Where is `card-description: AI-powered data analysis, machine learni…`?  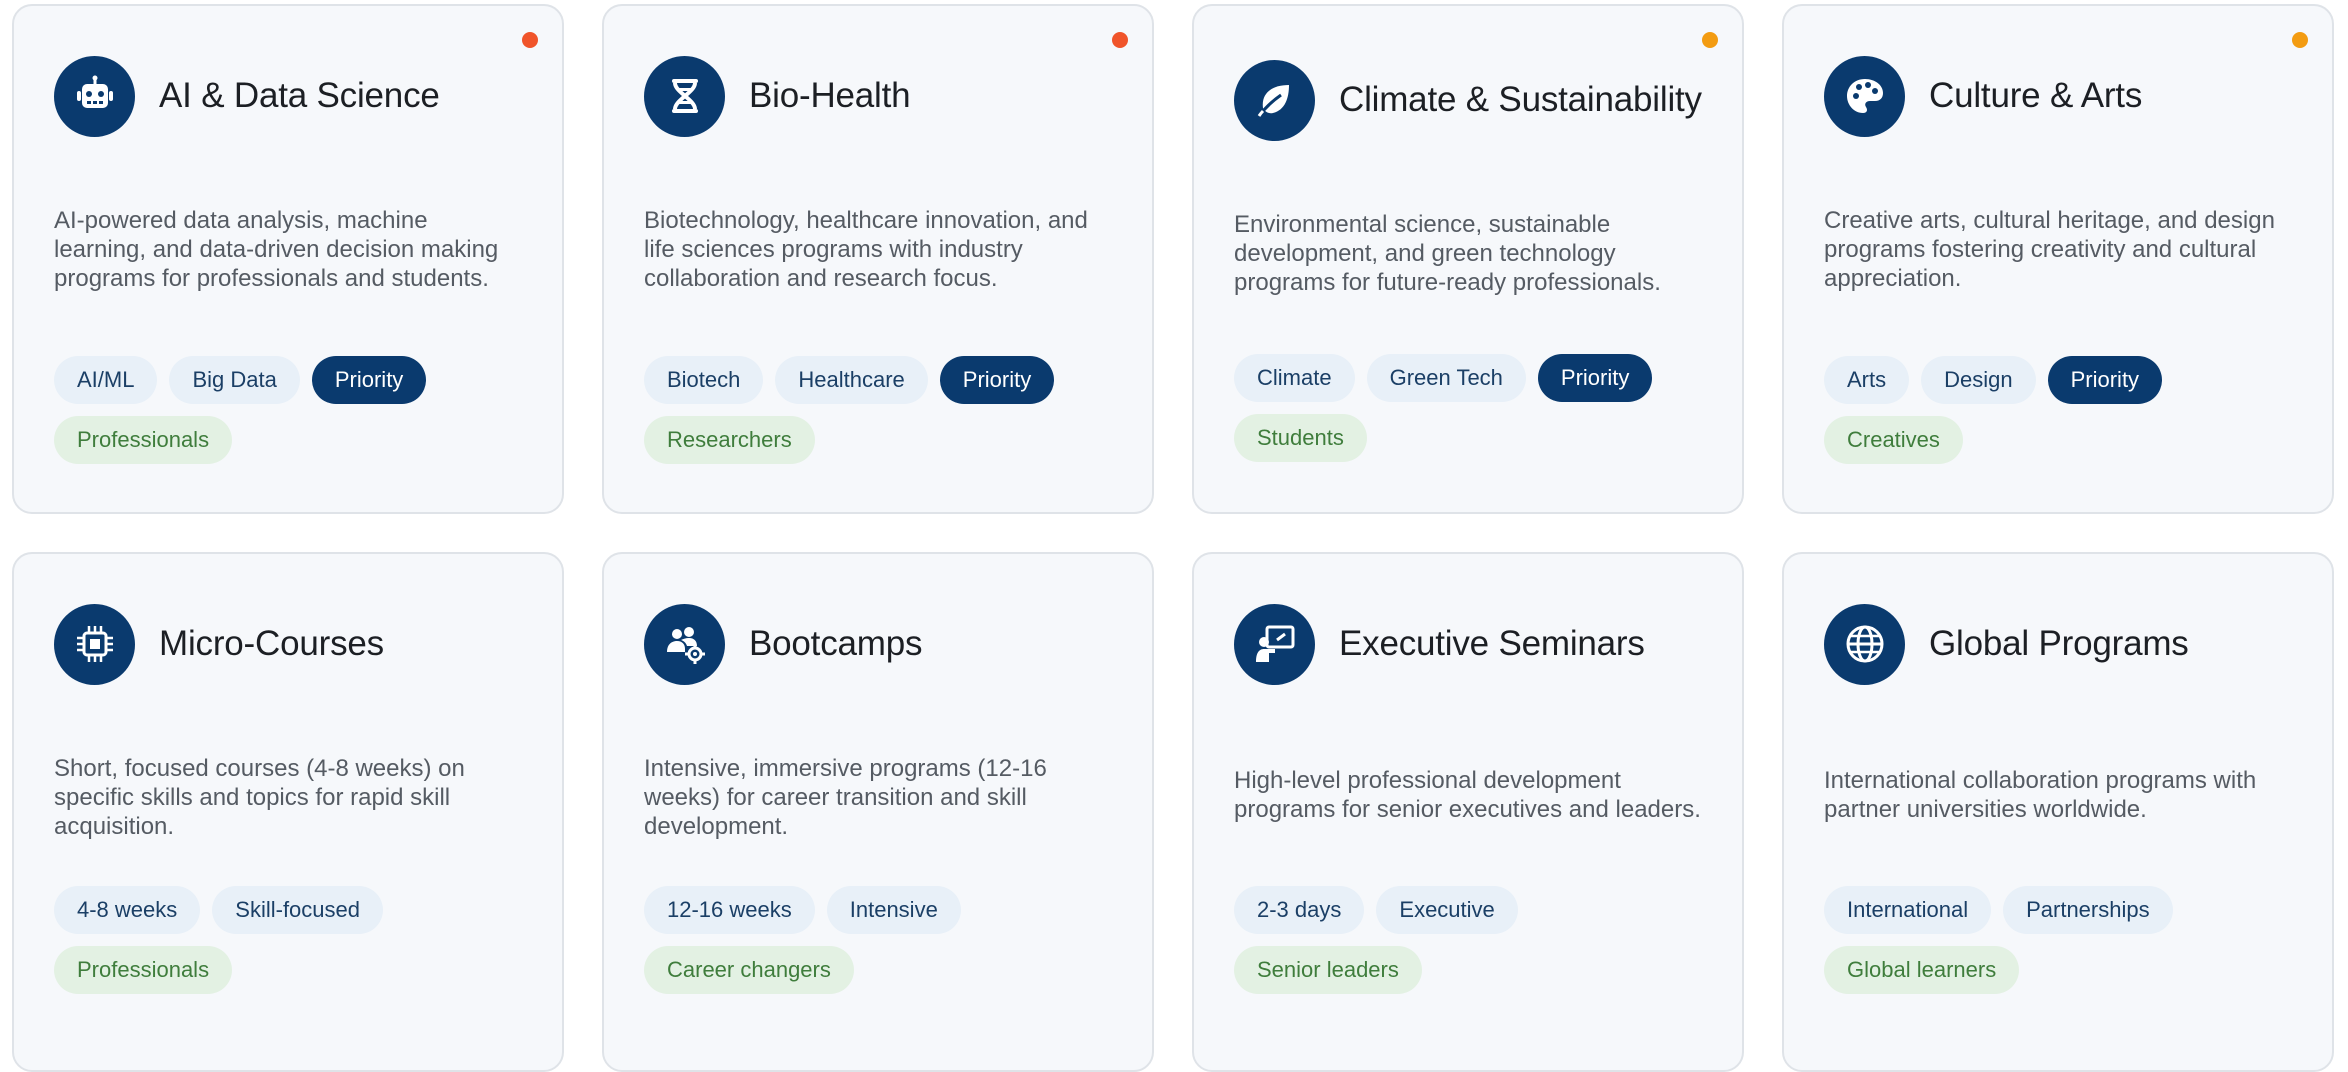 card-description: AI-powered data analysis, machine learni… is located at coordinates (276, 249).